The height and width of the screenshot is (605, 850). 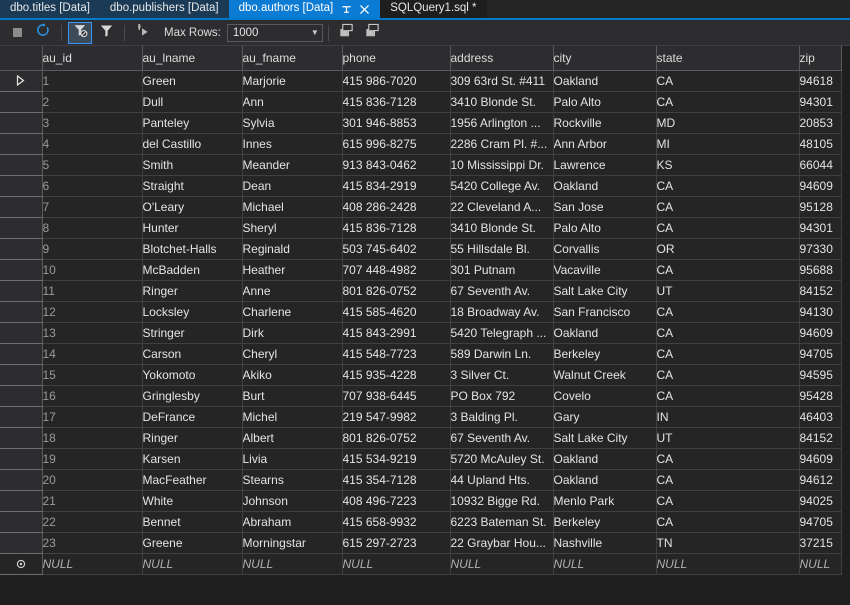 What do you see at coordinates (292, 207) in the screenshot?
I see `cell-au_fname: Michael` at bounding box center [292, 207].